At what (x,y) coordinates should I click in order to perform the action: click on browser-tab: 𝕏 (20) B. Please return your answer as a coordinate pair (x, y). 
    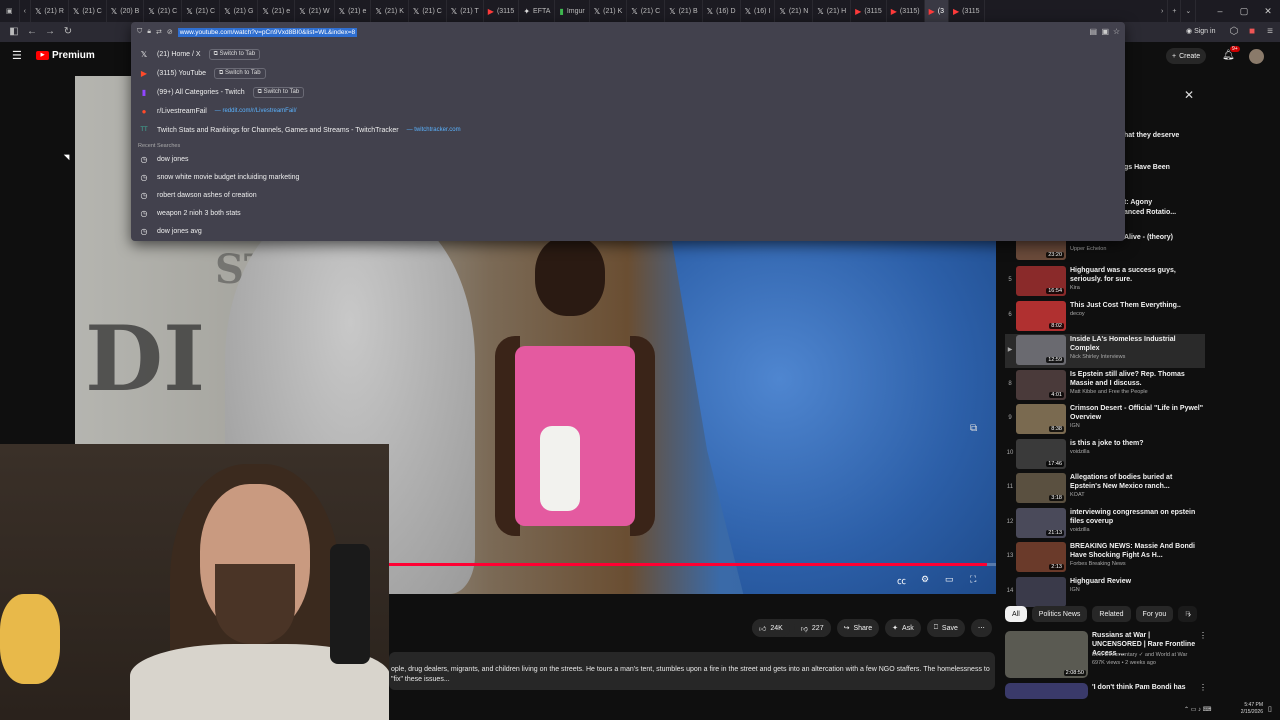
    Looking at the image, I should click on (126, 11).